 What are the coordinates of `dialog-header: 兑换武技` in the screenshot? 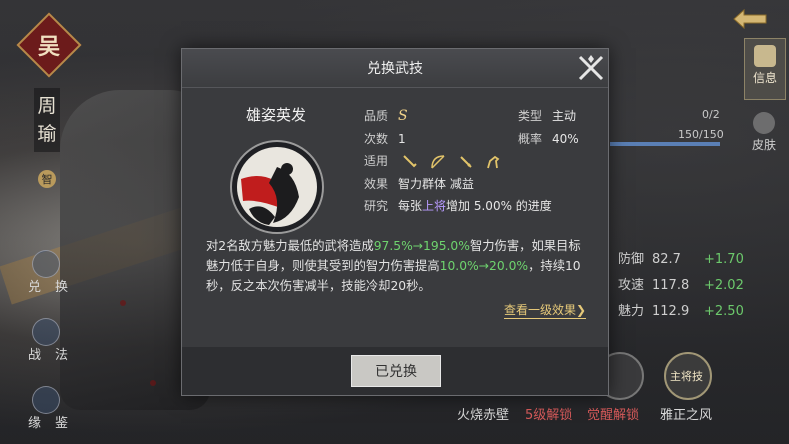 It's located at (395, 68).